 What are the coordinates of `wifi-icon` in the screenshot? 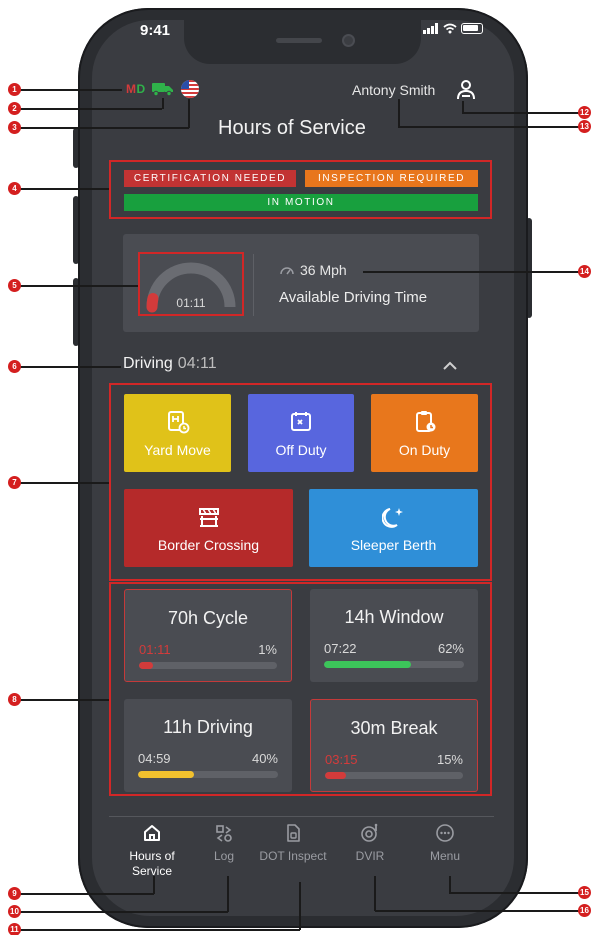 It's located at (450, 28).